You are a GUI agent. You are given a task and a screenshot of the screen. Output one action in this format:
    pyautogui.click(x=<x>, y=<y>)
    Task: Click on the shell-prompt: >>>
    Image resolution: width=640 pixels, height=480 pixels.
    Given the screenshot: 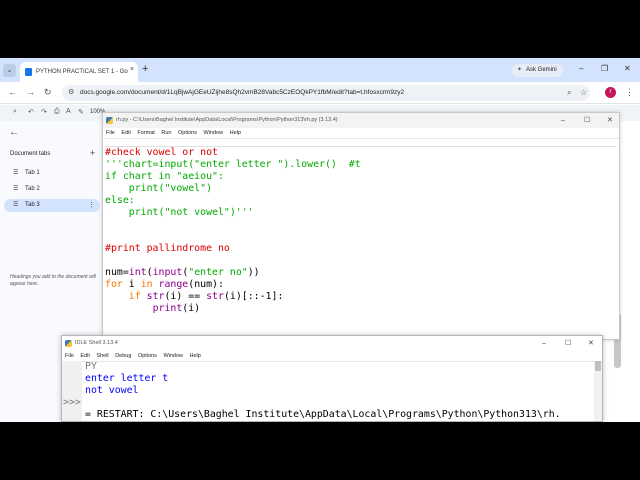 What is the action you would take?
    pyautogui.click(x=72, y=402)
    